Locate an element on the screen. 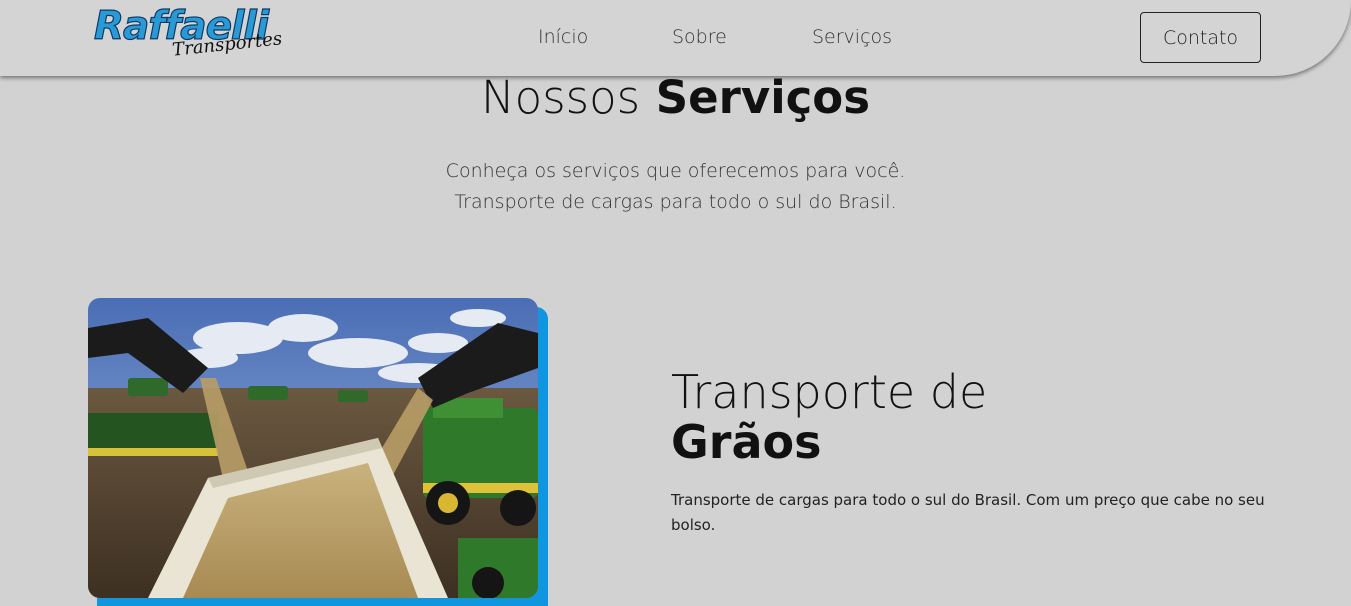 The image size is (1351, 606). section-title-light: Nossos is located at coordinates (561, 97).